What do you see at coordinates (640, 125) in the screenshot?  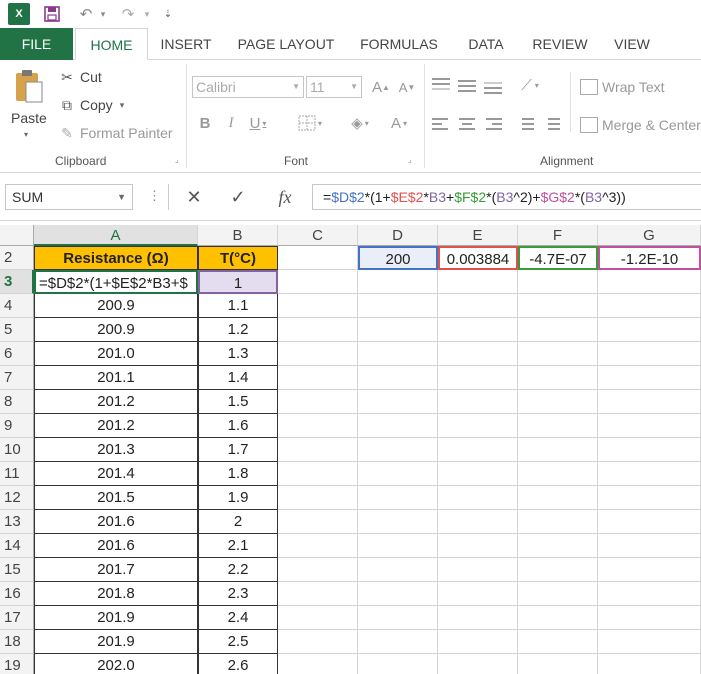 I see `merge-center-button: Merge & Center` at bounding box center [640, 125].